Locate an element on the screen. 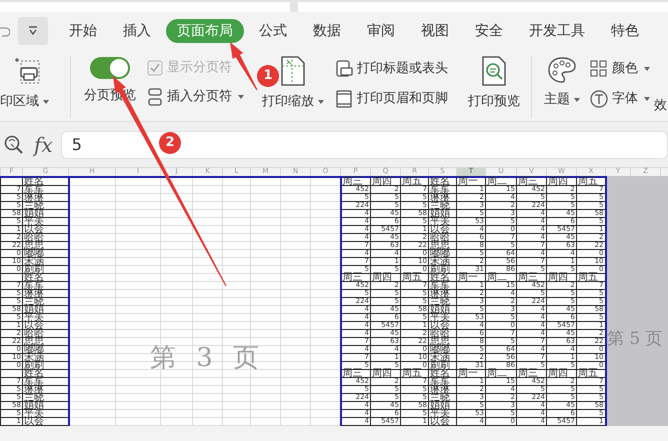 The height and width of the screenshot is (441, 668). ribbon-tab: 插入 is located at coordinates (137, 31).